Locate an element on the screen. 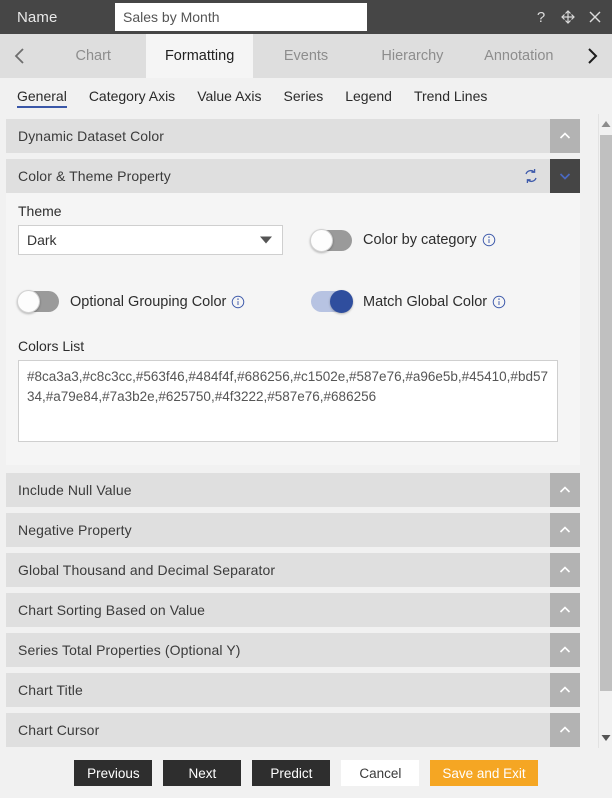 The width and height of the screenshot is (612, 798). subtab-trend-lines: Trend Lines is located at coordinates (450, 96).